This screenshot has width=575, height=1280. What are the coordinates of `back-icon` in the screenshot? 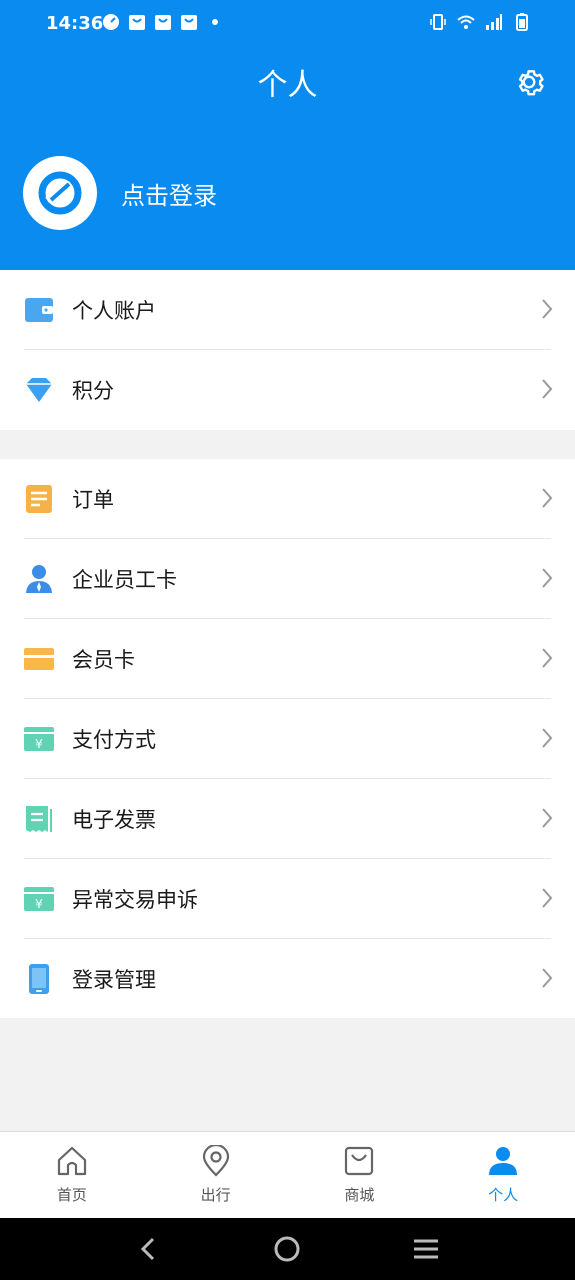 It's located at (148, 1249).